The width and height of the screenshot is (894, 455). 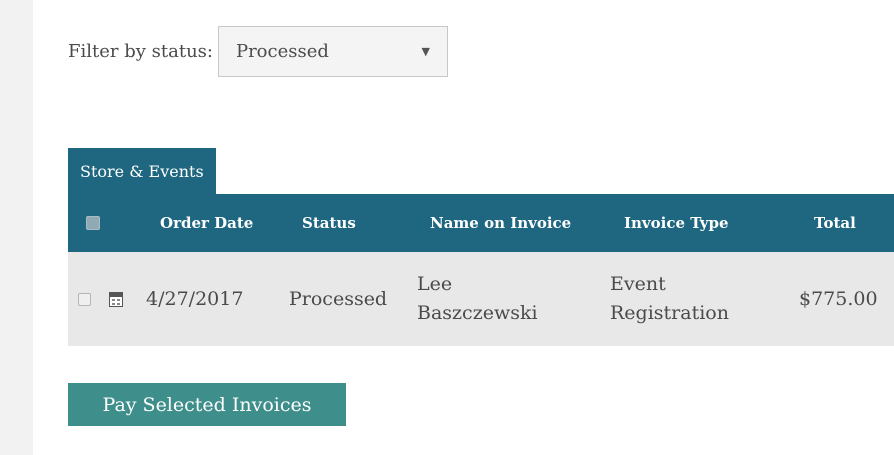 I want to click on tab-label: Store & Events, so click(x=142, y=171).